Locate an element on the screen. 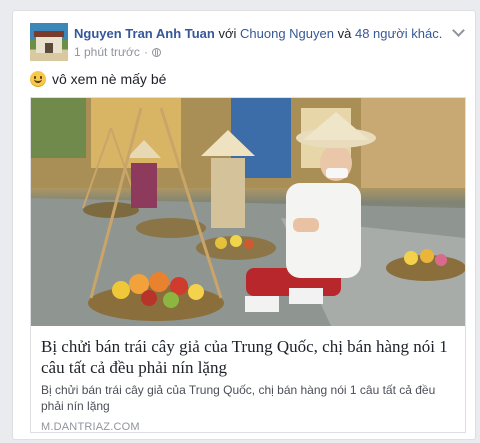 This screenshot has width=480, height=443. with-word: với is located at coordinates (227, 33).